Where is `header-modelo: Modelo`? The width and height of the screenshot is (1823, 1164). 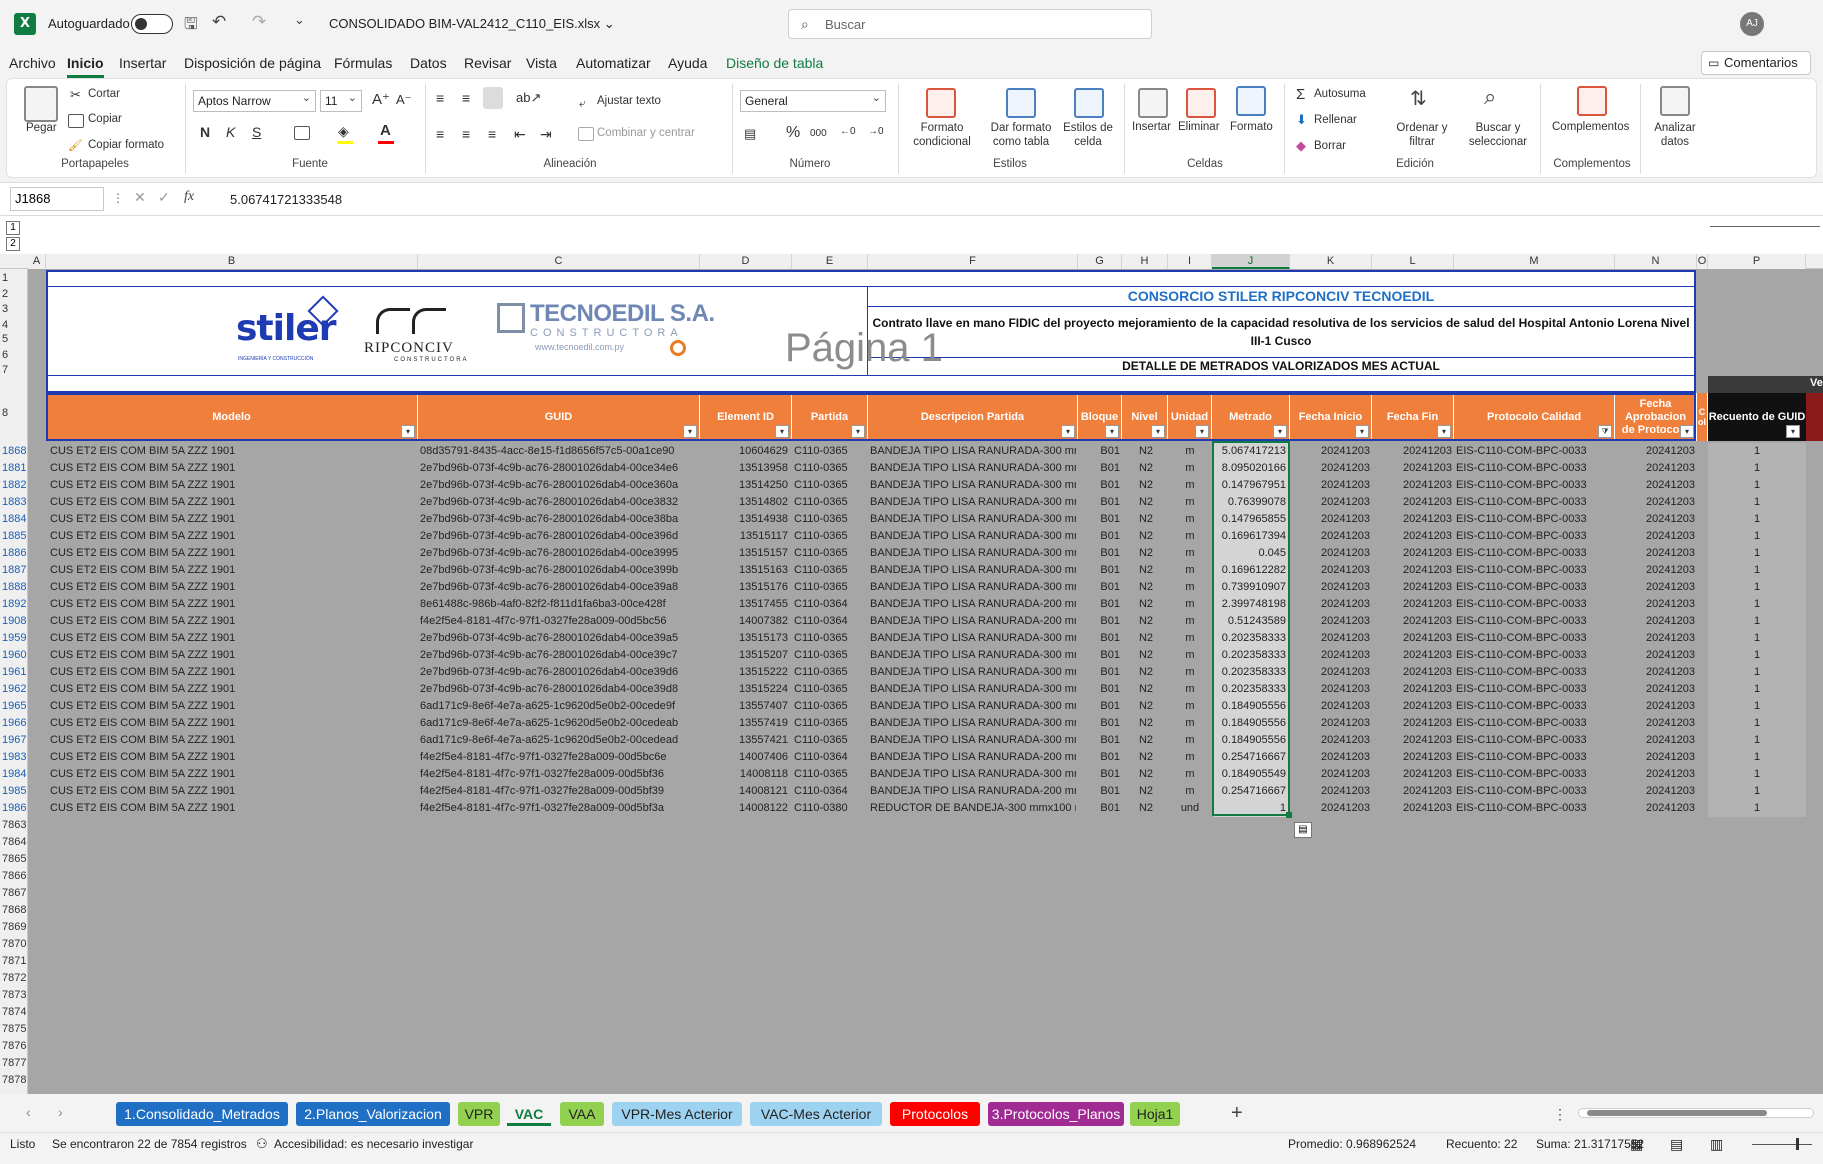
header-modelo: Modelo is located at coordinates (232, 417).